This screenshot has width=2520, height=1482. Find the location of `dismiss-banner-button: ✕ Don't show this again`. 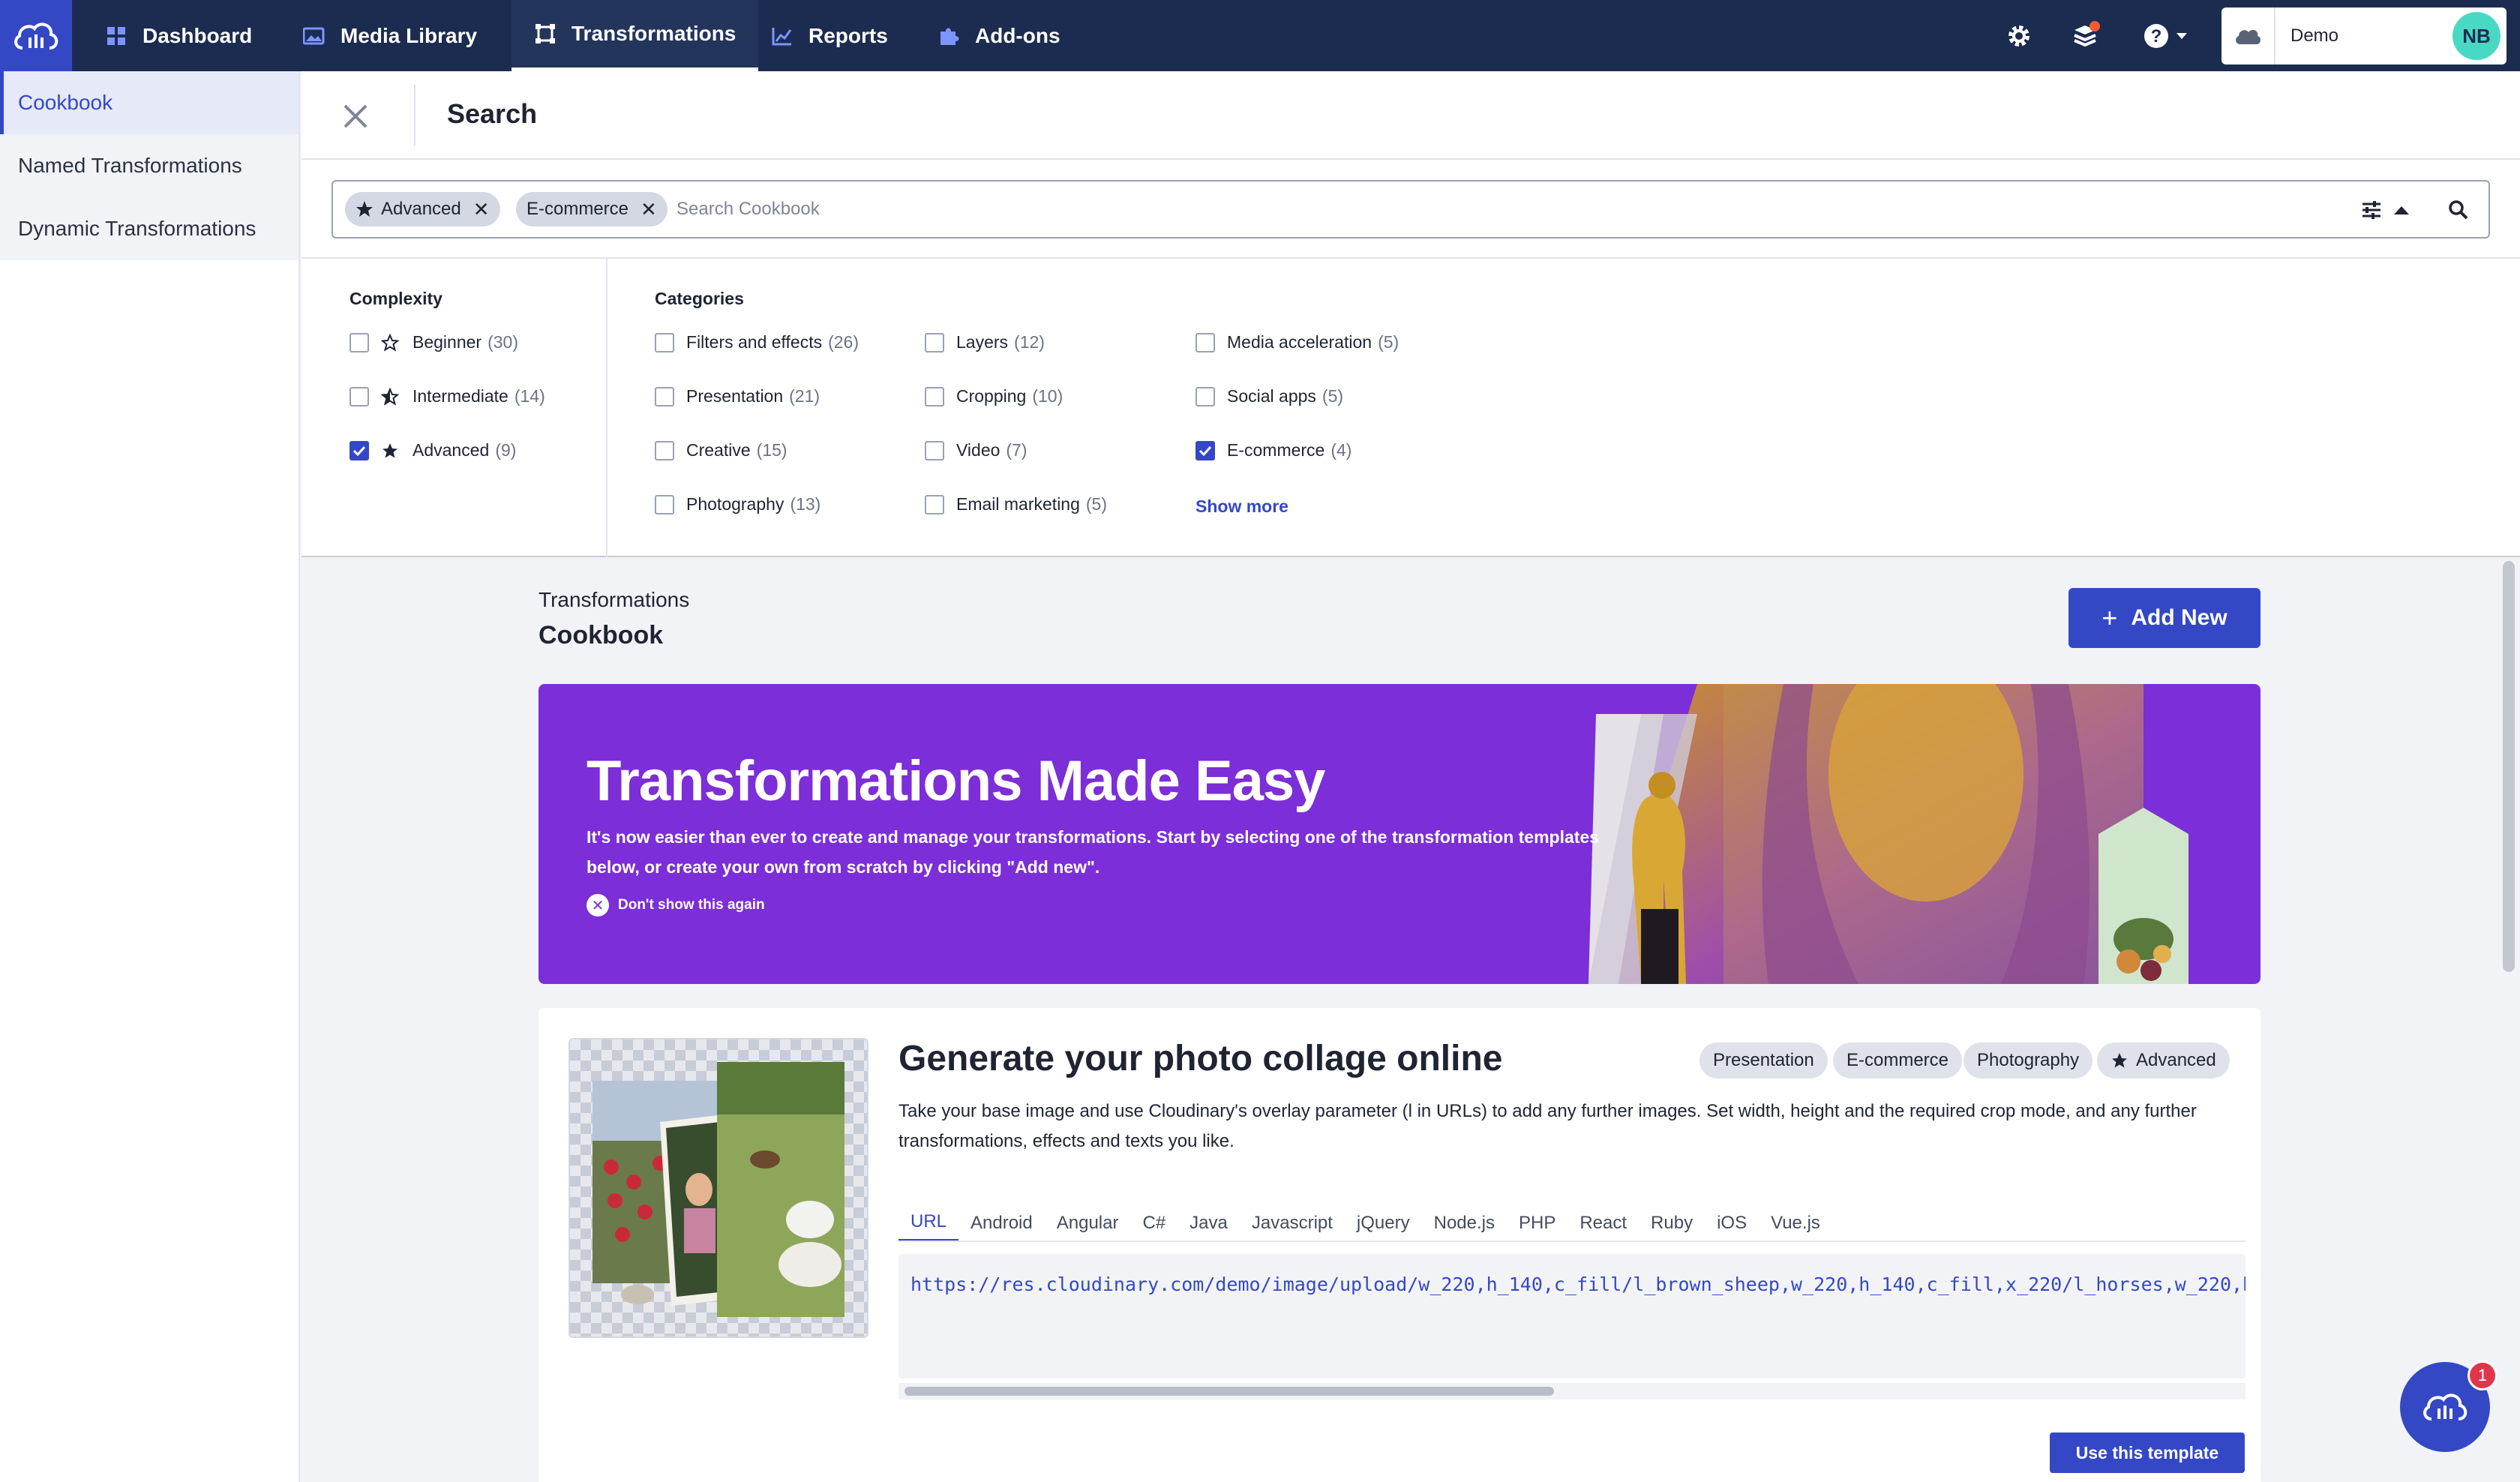

dismiss-banner-button: ✕ Don't show this again is located at coordinates (675, 905).